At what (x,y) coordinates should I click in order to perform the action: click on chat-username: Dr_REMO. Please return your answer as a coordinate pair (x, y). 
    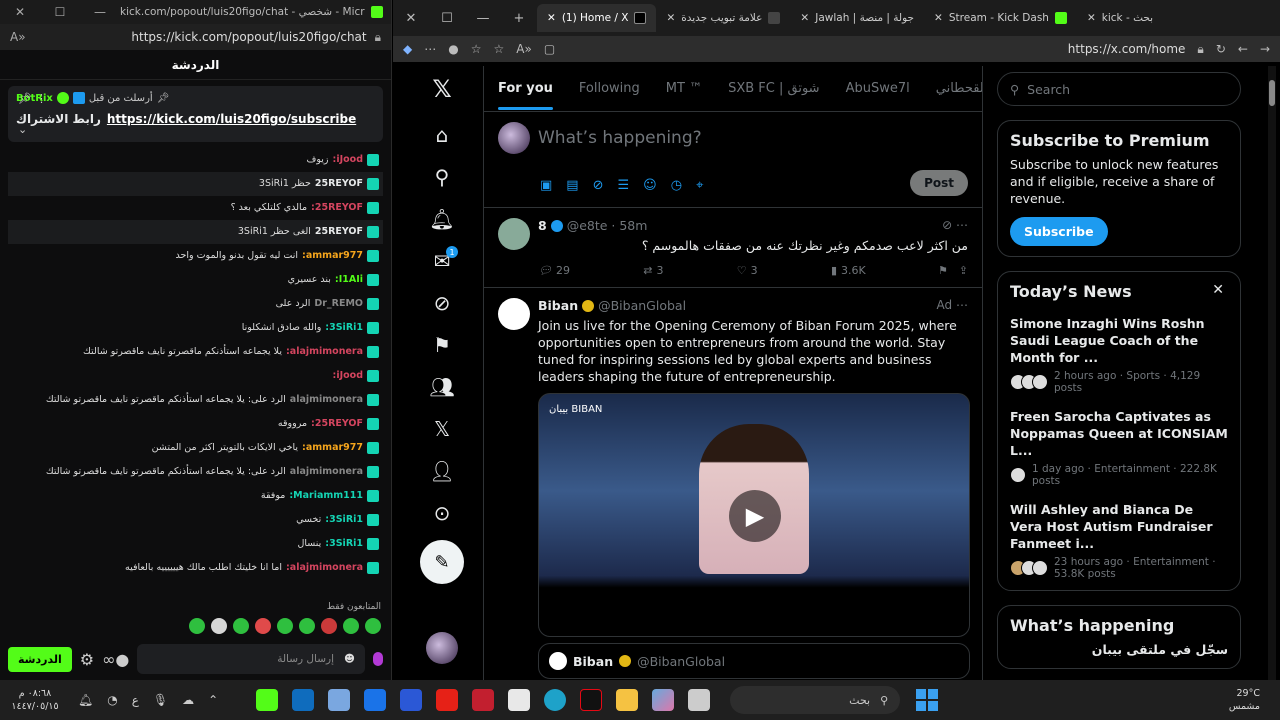
    Looking at the image, I should click on (338, 304).